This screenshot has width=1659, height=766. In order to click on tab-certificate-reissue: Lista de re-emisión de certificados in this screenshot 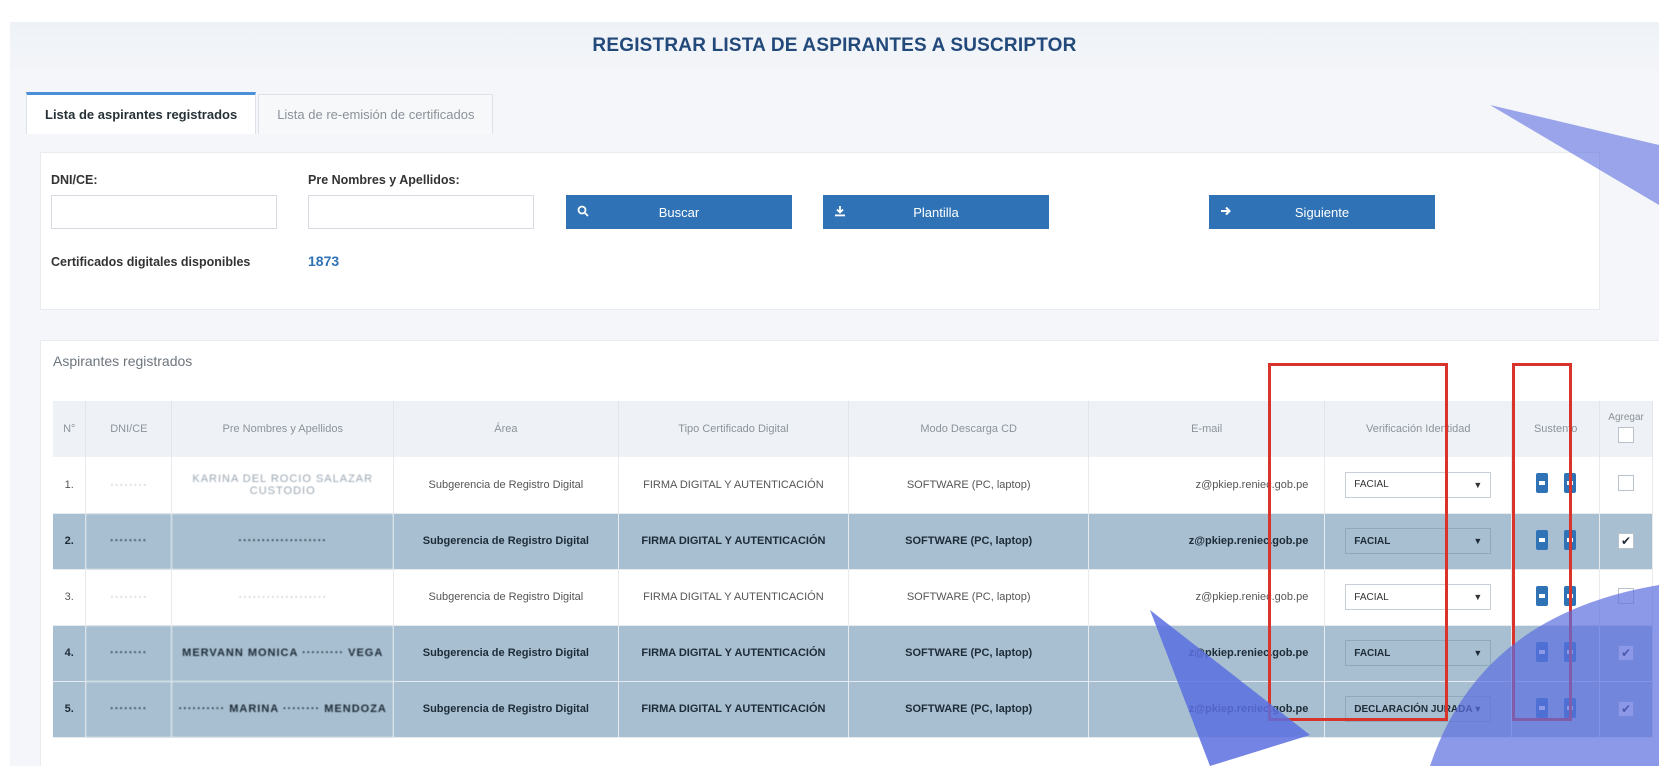, I will do `click(376, 114)`.